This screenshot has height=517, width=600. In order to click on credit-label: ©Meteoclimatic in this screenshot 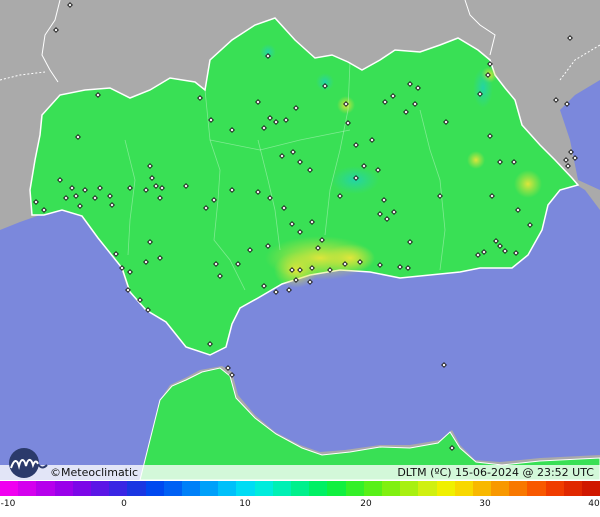, I will do `click(94, 473)`.